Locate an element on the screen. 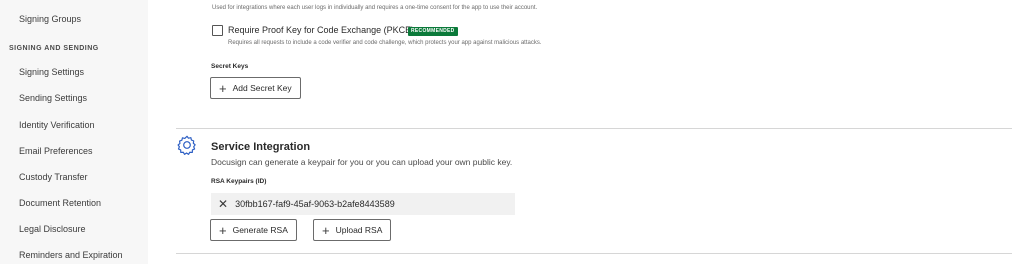  add-secret-key-button: + Add Secret Key is located at coordinates (255, 88).